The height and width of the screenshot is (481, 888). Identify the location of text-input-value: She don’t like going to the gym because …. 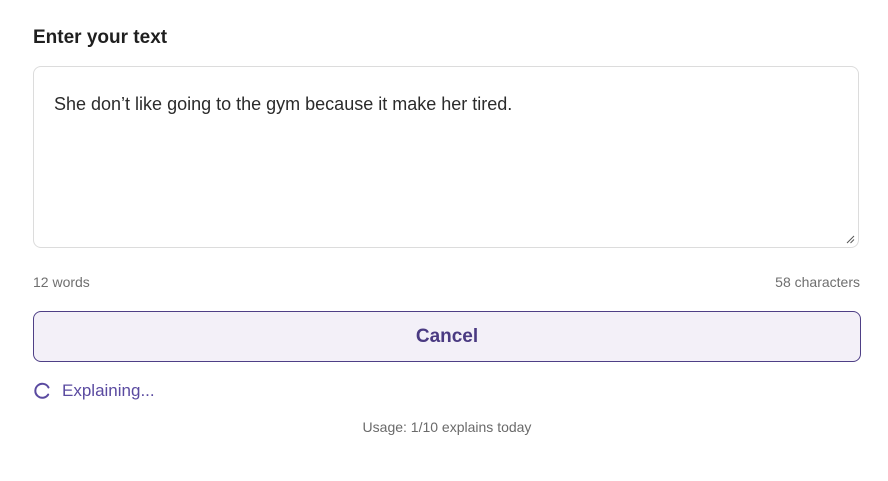
(283, 104).